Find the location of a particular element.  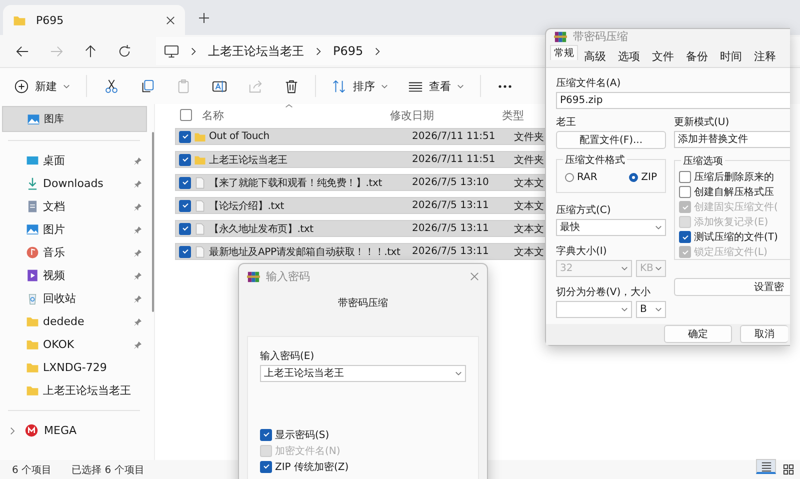

desktop-icon is located at coordinates (32, 160).